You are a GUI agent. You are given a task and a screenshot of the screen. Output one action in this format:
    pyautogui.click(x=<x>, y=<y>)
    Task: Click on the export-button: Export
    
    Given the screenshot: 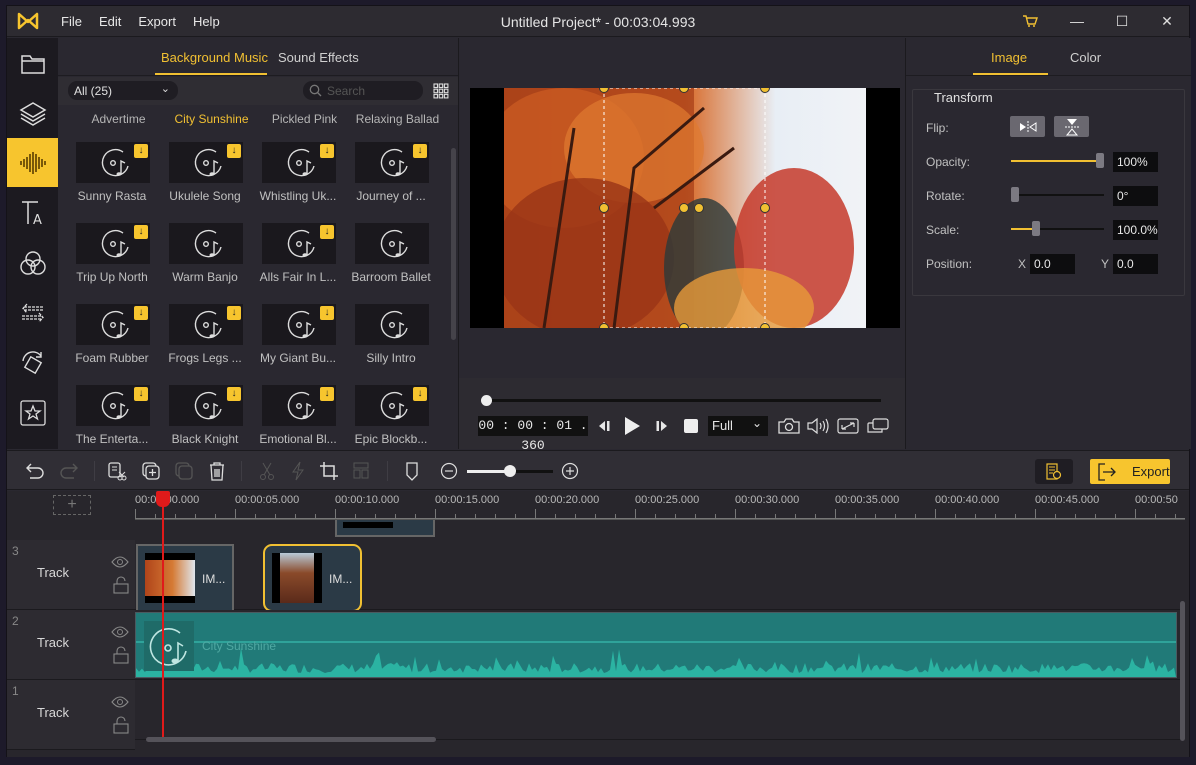 What is the action you would take?
    pyautogui.click(x=1130, y=471)
    